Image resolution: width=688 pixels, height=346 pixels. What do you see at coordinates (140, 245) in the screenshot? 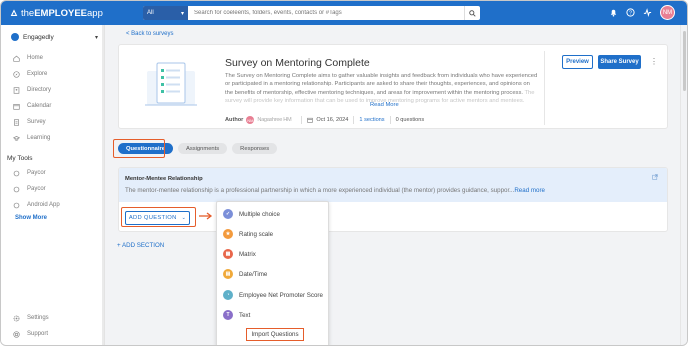
I see `add-section-link: + ADD SECTION` at bounding box center [140, 245].